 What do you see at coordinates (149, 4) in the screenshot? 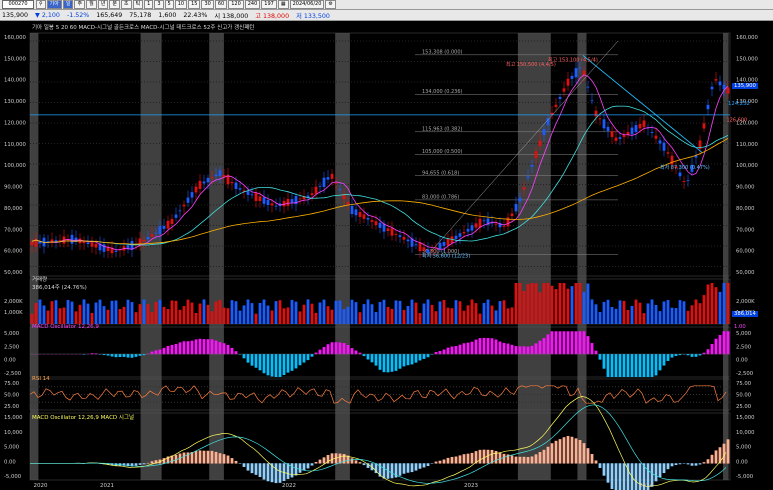
I see `period-button-1: 1` at bounding box center [149, 4].